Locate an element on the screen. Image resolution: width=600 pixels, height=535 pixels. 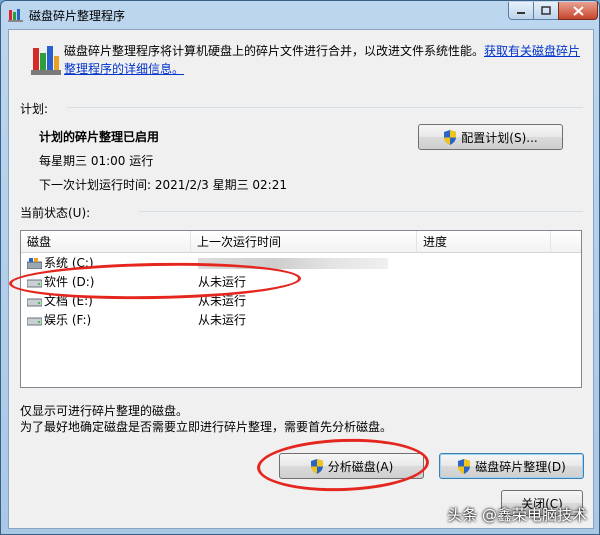
defragment-disk-button: 磁盘碎片整理(D) is located at coordinates (511, 466).